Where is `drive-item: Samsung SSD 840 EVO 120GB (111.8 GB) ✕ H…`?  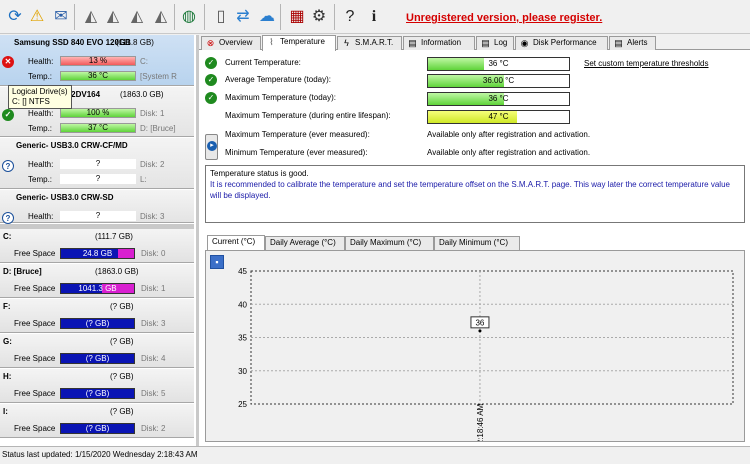 drive-item: Samsung SSD 840 EVO 120GB (111.8 GB) ✕ H… is located at coordinates (97, 60).